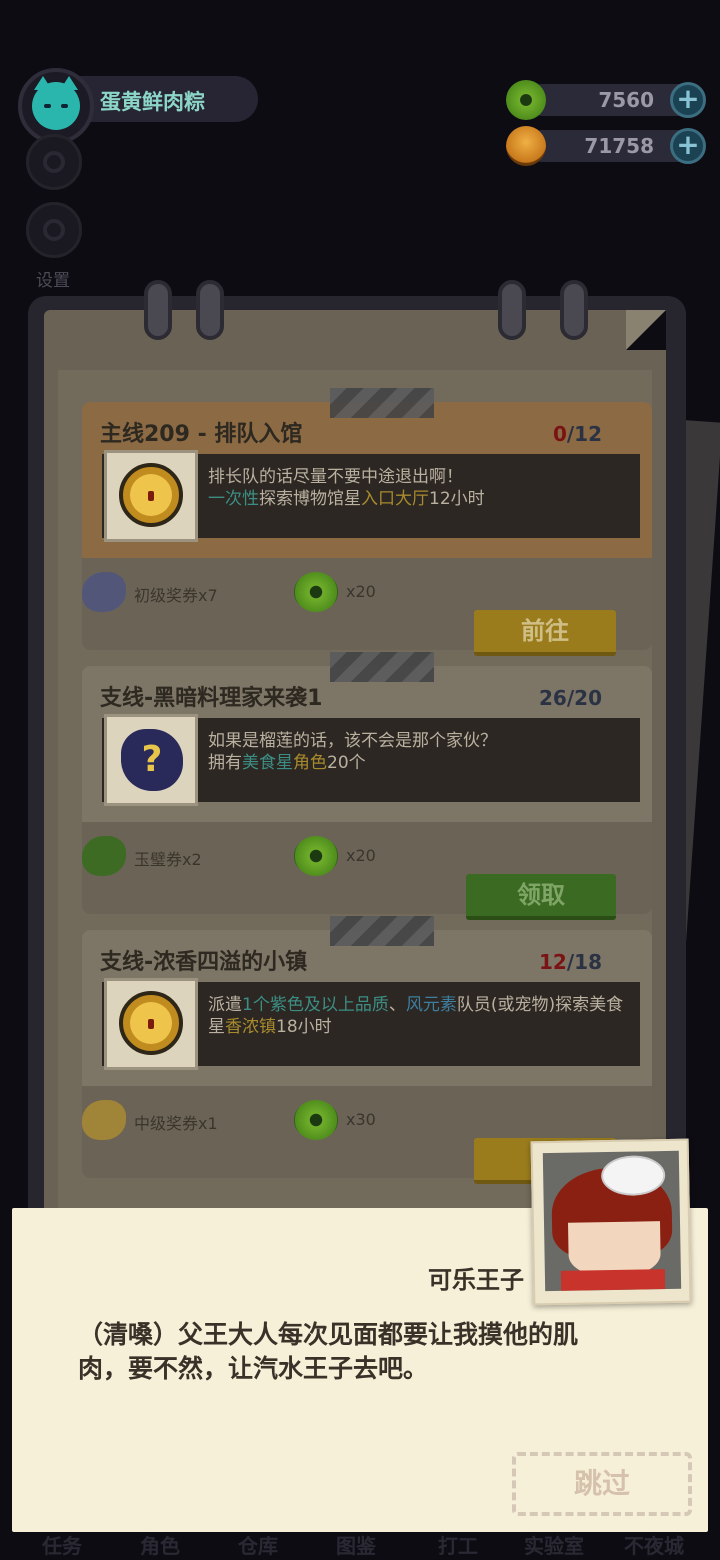 This screenshot has width=720, height=1560. I want to click on currency-orange: 71758 +, so click(606, 146).